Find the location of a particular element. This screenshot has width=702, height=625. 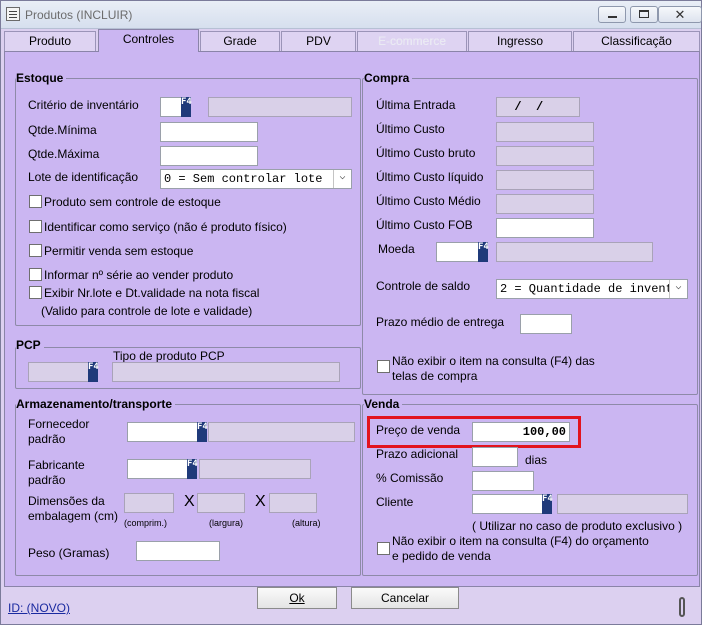

id-link: ID: (NOVO) is located at coordinates (39, 608).